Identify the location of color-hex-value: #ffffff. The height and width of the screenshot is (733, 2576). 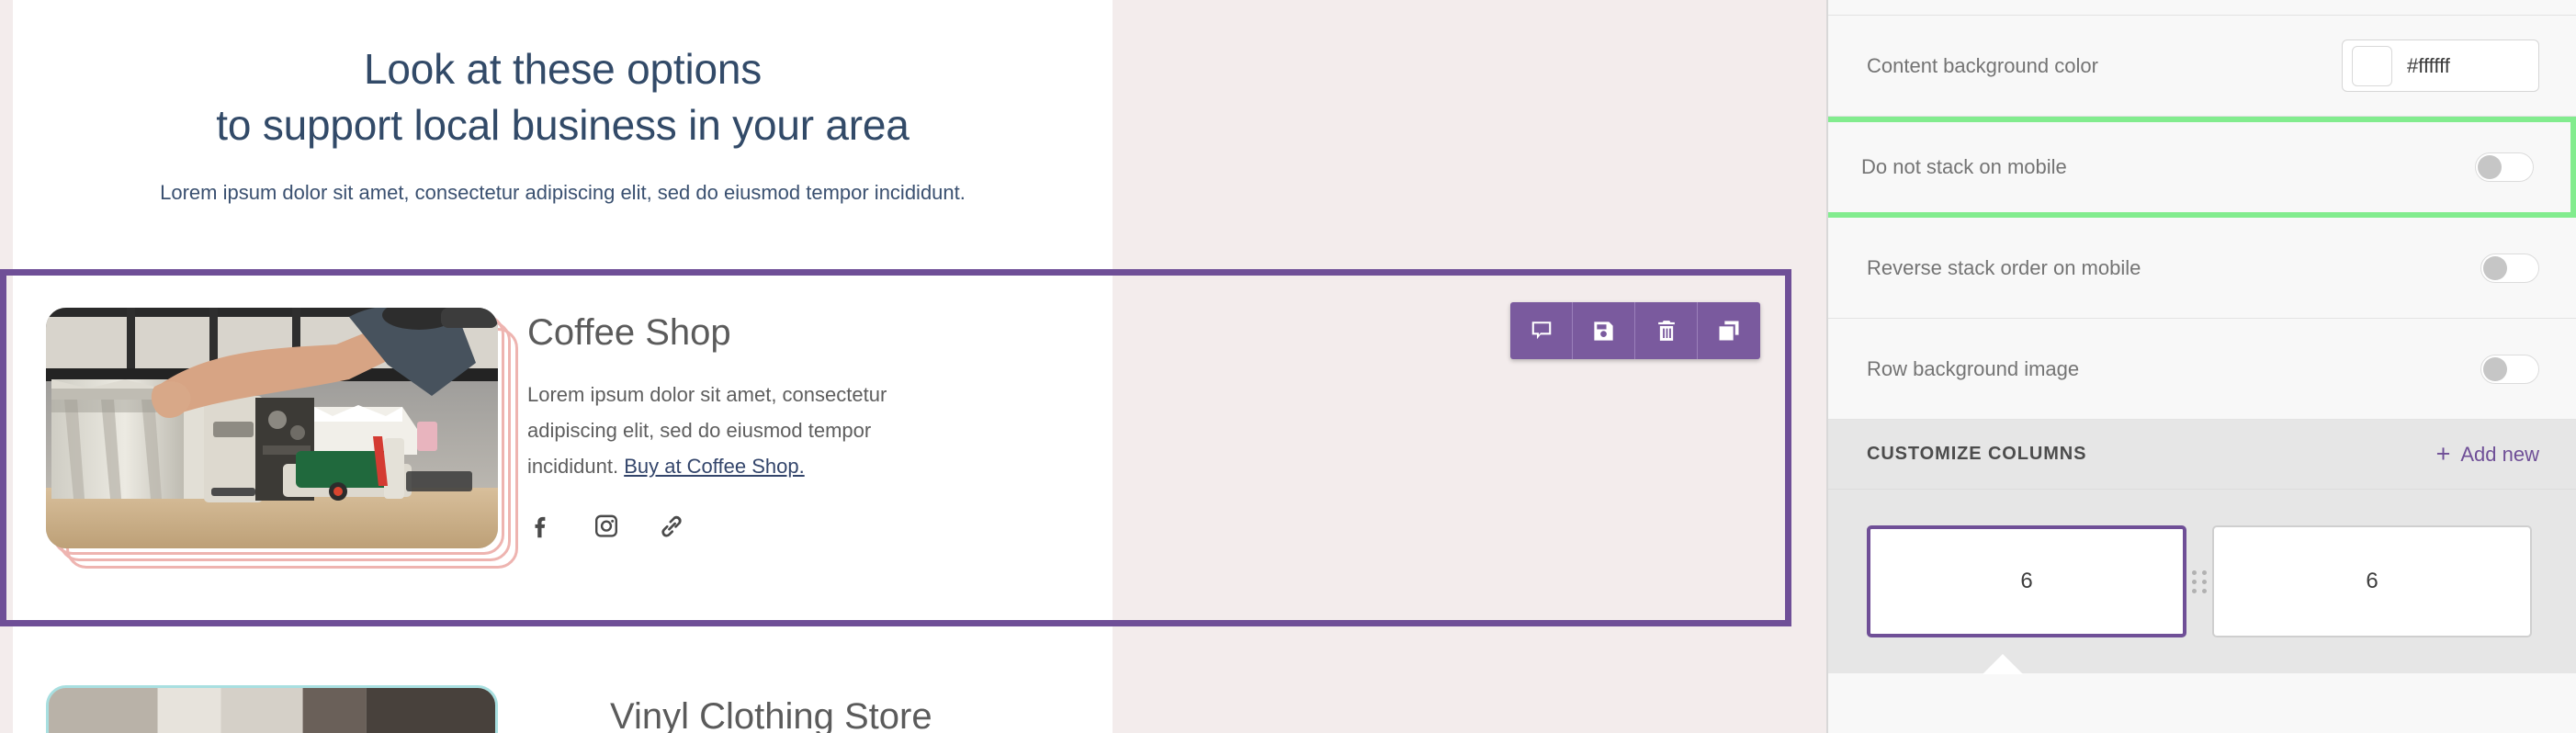
(2428, 65).